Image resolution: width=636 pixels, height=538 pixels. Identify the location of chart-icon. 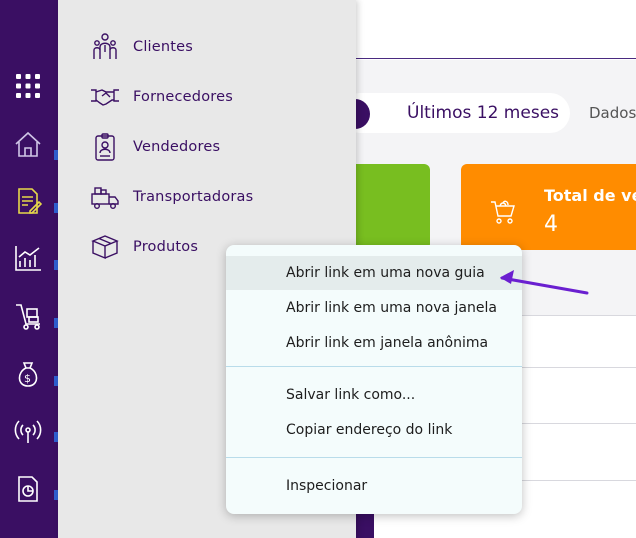
(28, 258).